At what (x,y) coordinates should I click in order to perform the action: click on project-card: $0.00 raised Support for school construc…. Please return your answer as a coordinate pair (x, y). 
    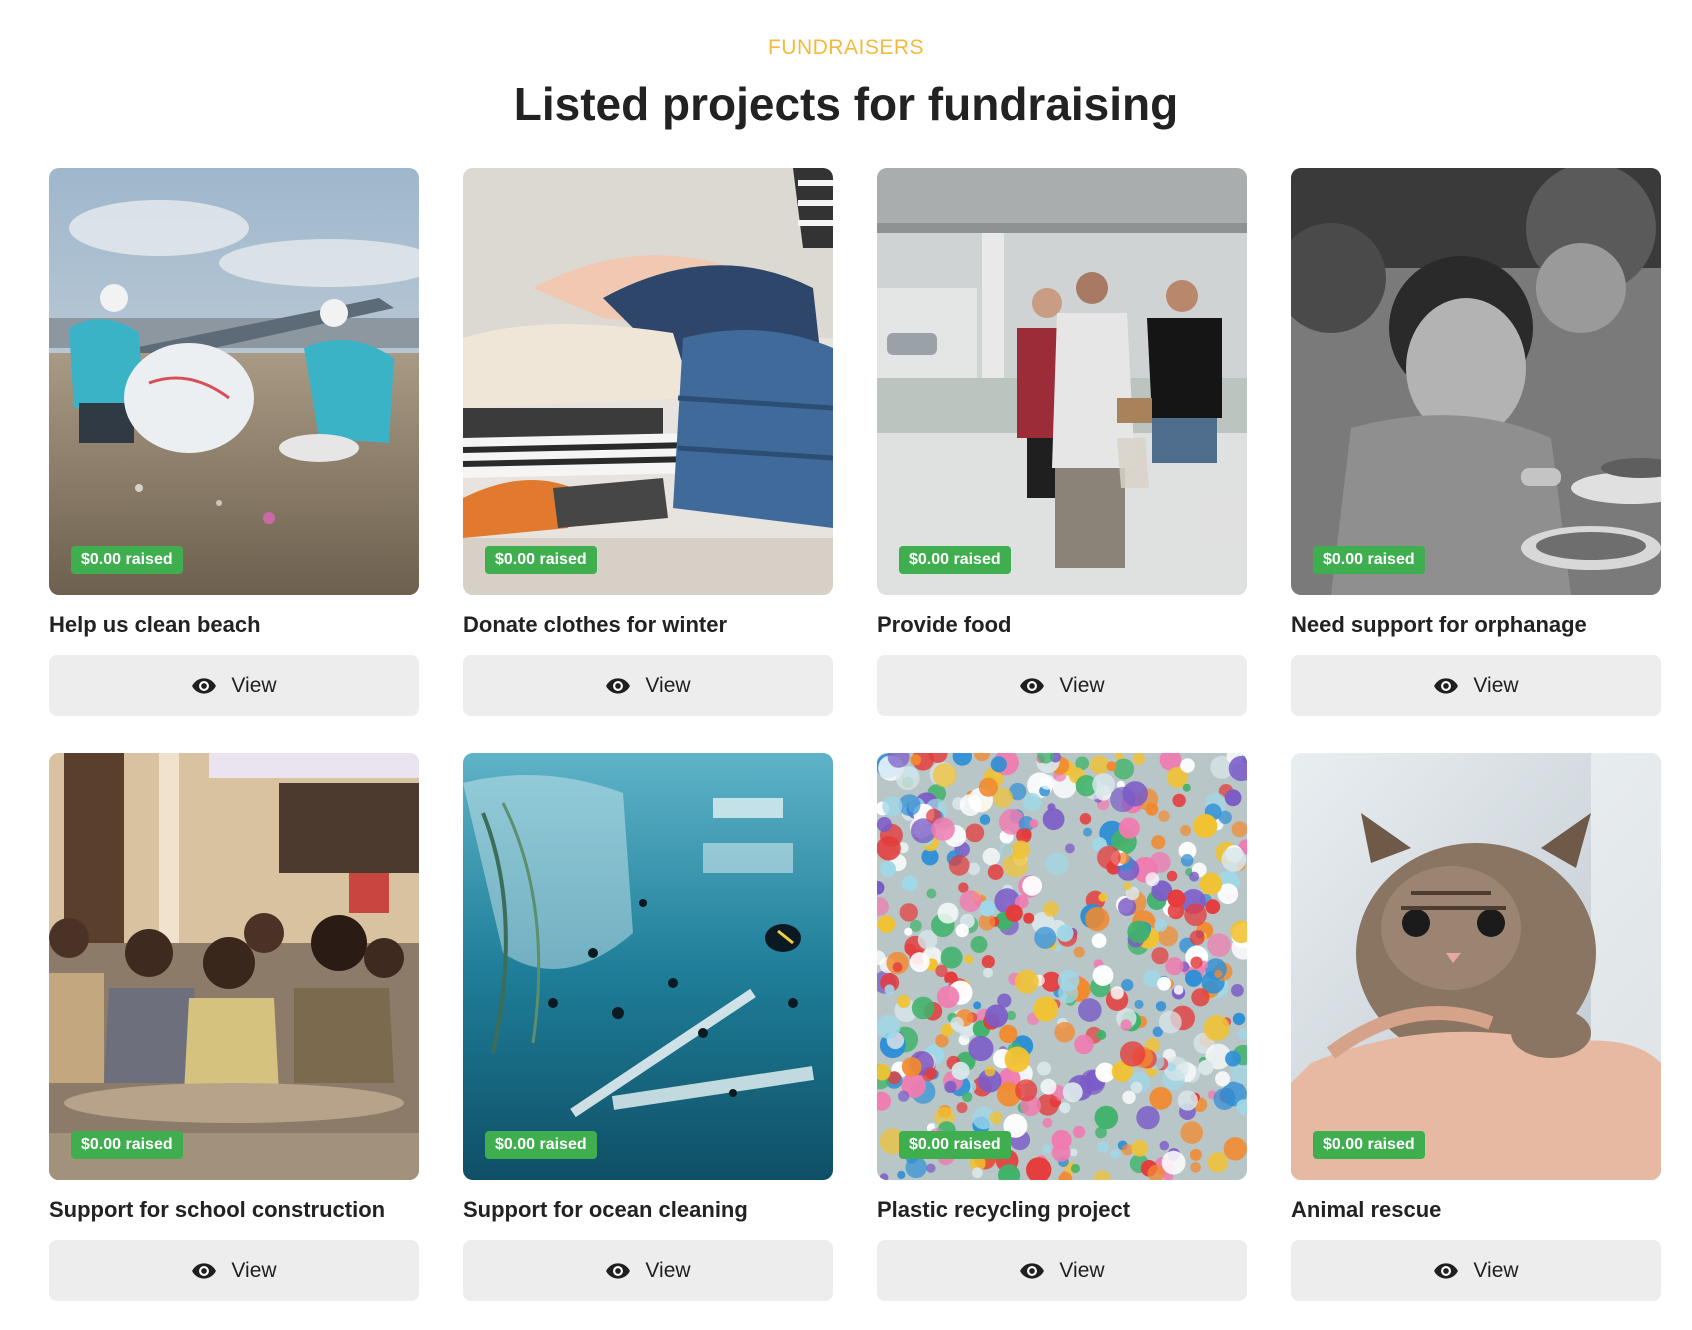
    Looking at the image, I should click on (234, 1027).